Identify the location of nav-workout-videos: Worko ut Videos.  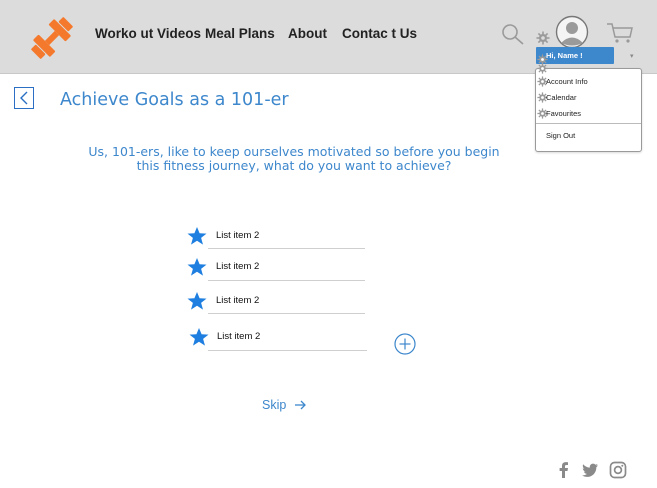
(148, 33).